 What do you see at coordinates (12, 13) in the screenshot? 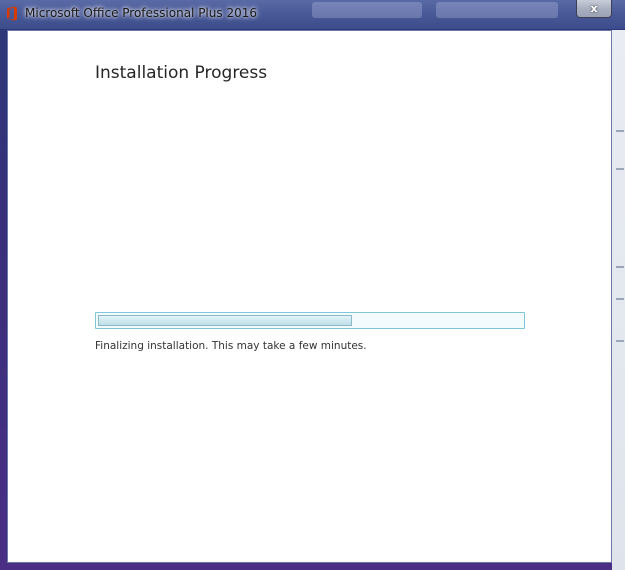
I see `office-icon` at bounding box center [12, 13].